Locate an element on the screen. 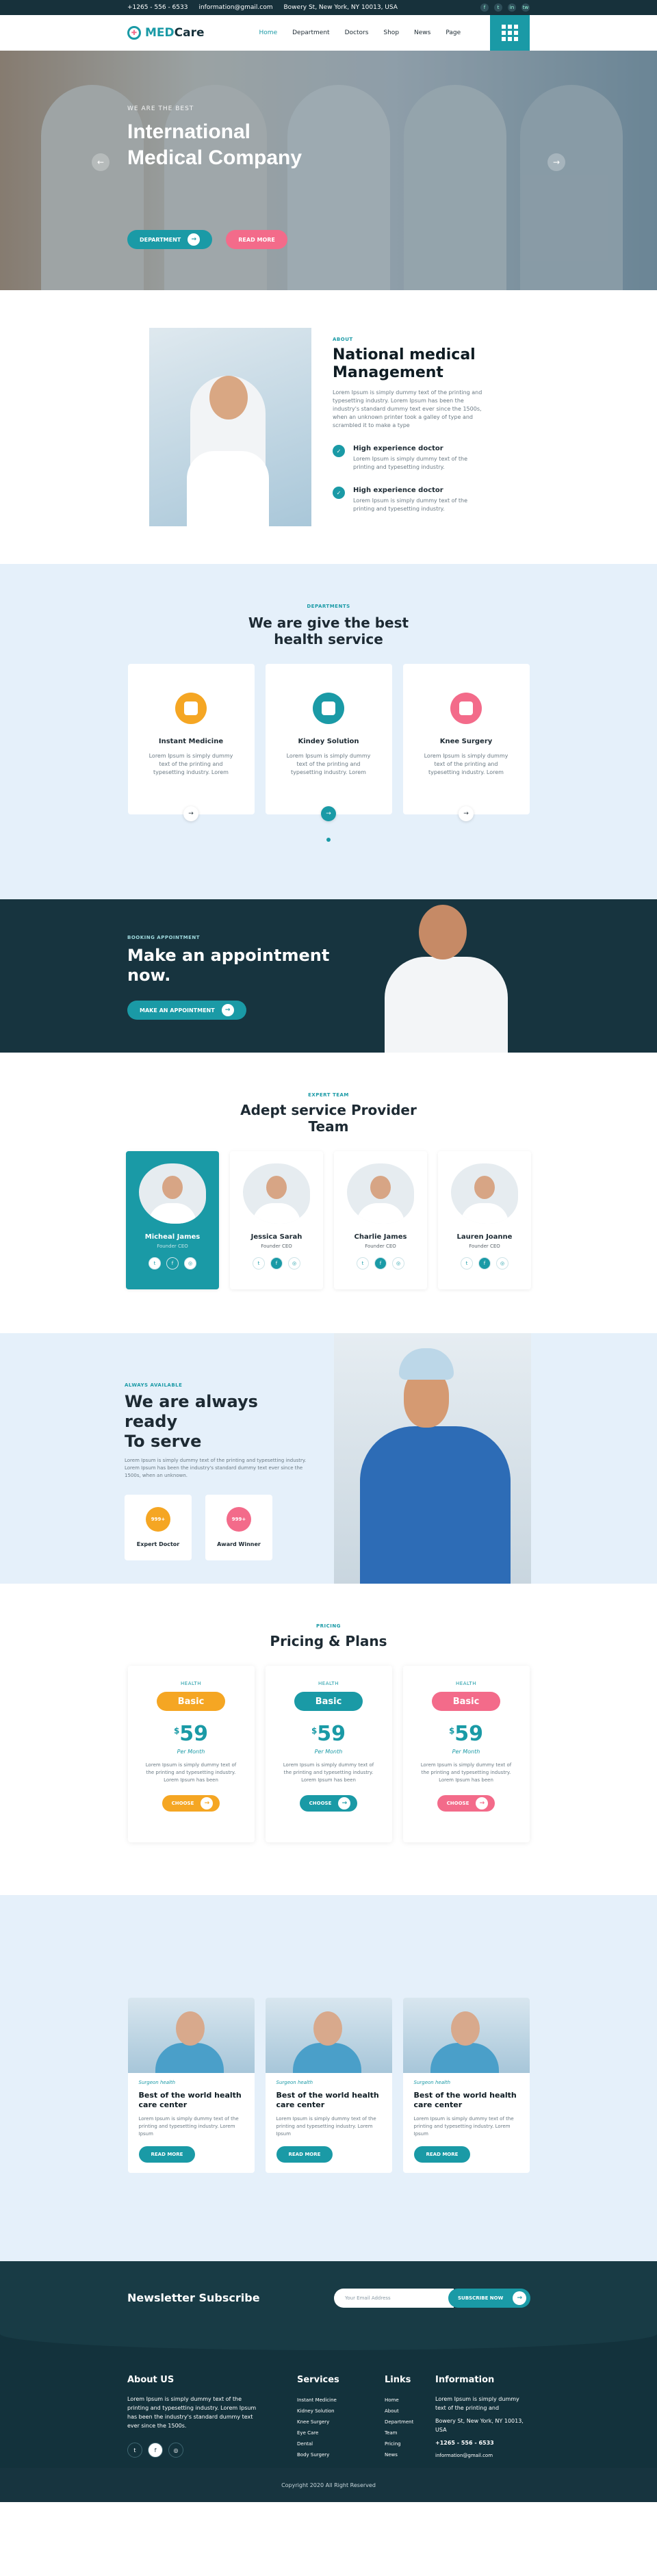  grid-menu-button is located at coordinates (510, 33).